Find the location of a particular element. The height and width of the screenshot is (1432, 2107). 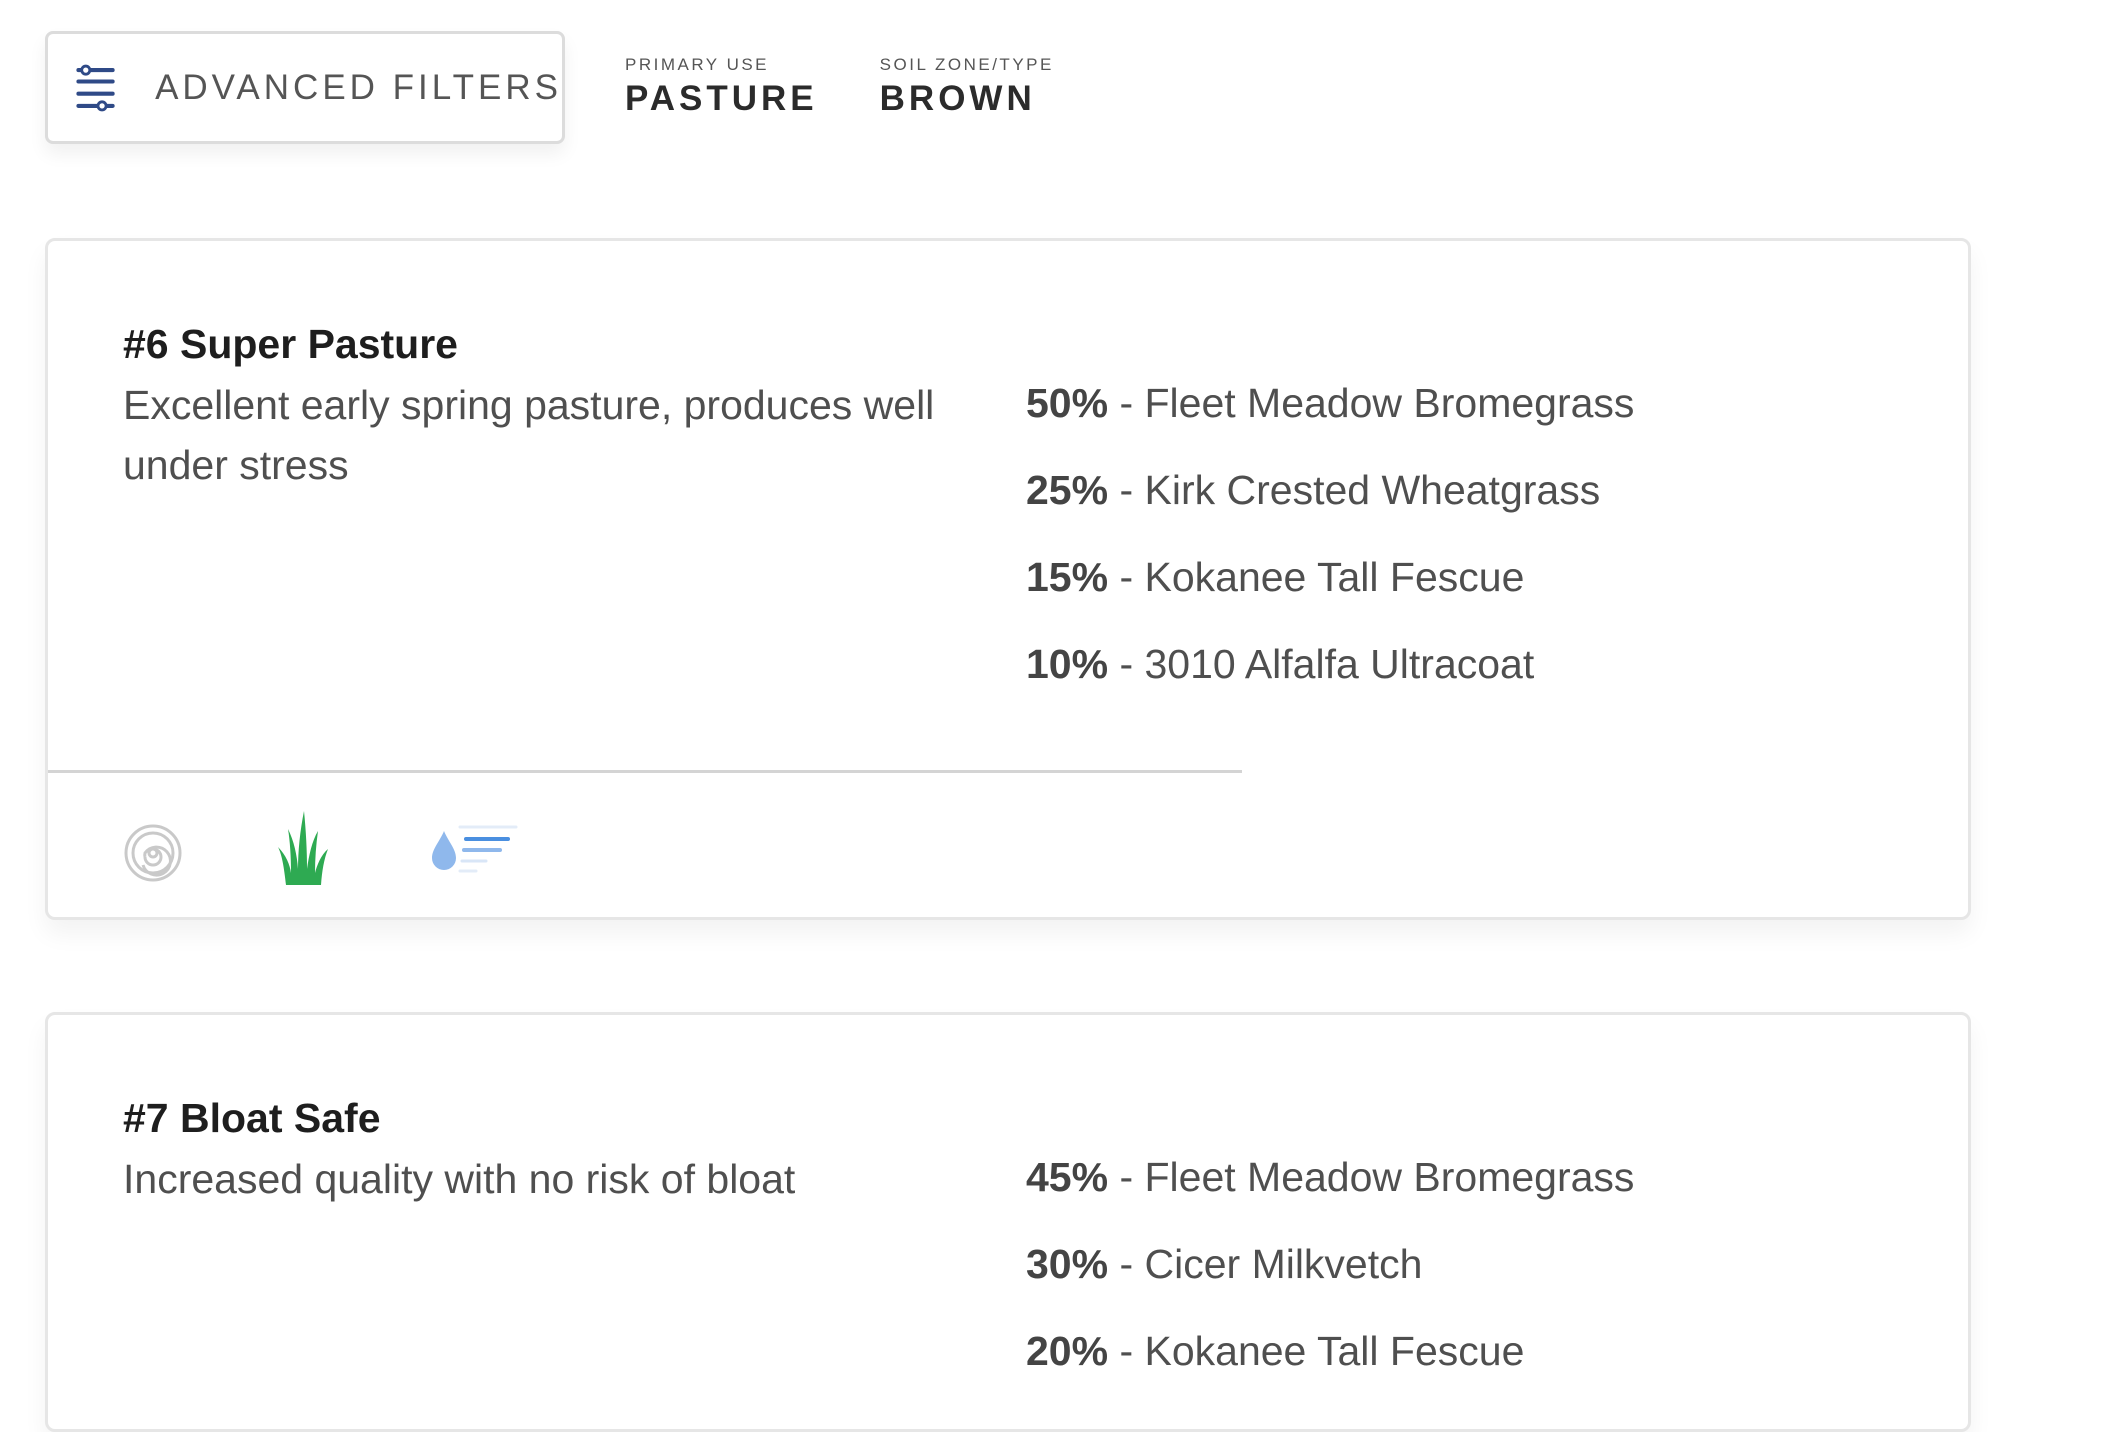

filter-soil-zone: SOIL ZONE/TYPE BROWN is located at coordinates (967, 88).